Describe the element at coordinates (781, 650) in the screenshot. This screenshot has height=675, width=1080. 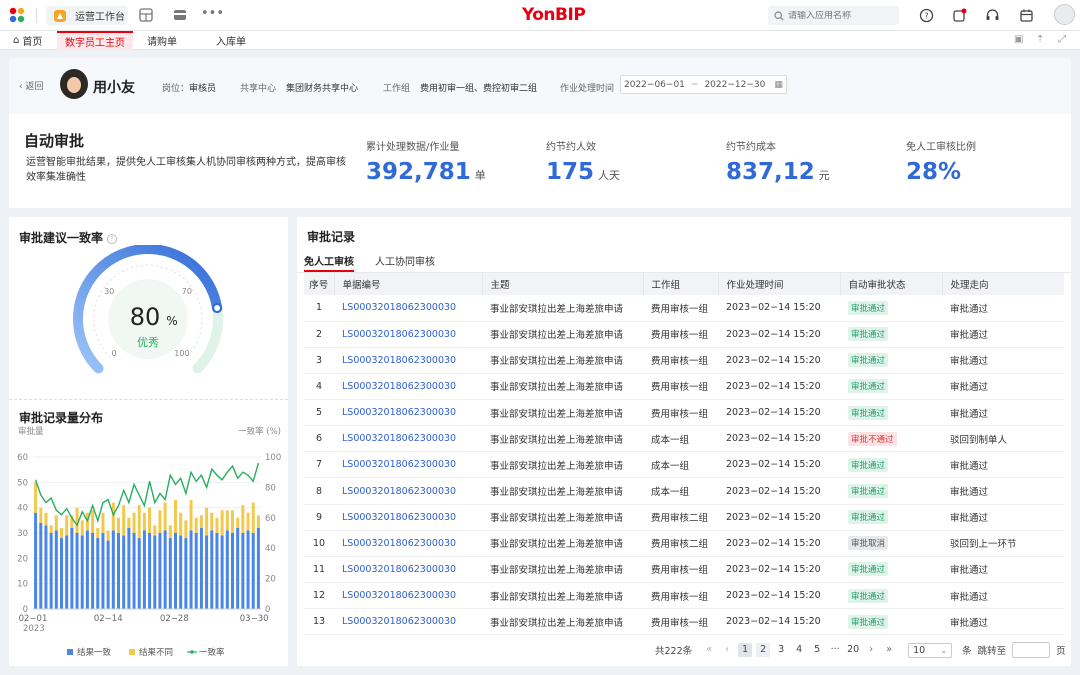
I see `page-number: 3` at that location.